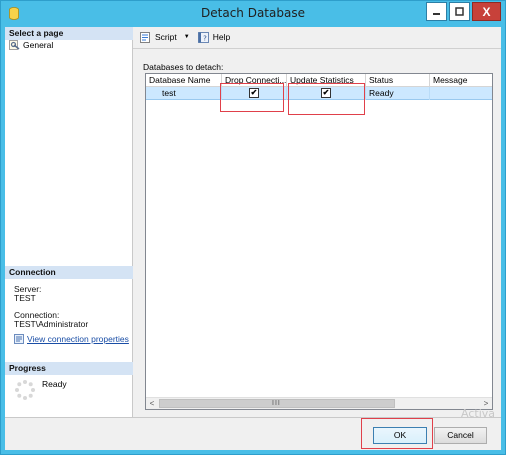 This screenshot has height=455, width=506. What do you see at coordinates (51, 324) in the screenshot?
I see `connection-value: TEST\Administrator` at bounding box center [51, 324].